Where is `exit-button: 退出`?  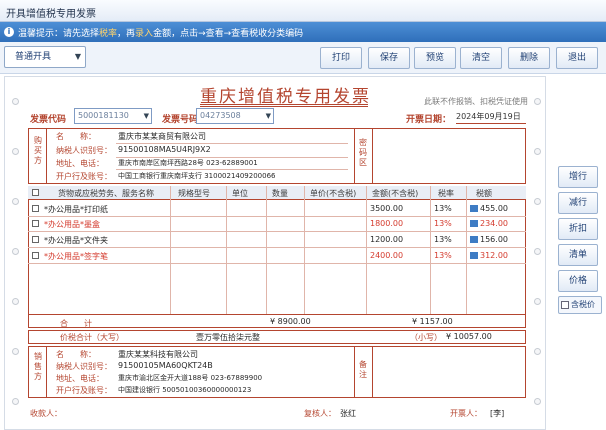
exit-button: 退出 is located at coordinates (577, 58).